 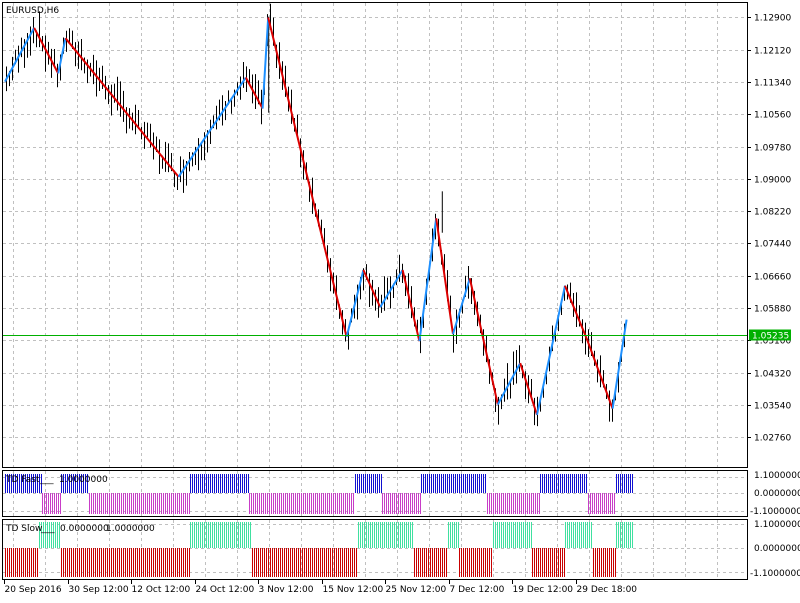 What do you see at coordinates (772, 19) in the screenshot?
I see `price-axis-label: 1.12900` at bounding box center [772, 19].